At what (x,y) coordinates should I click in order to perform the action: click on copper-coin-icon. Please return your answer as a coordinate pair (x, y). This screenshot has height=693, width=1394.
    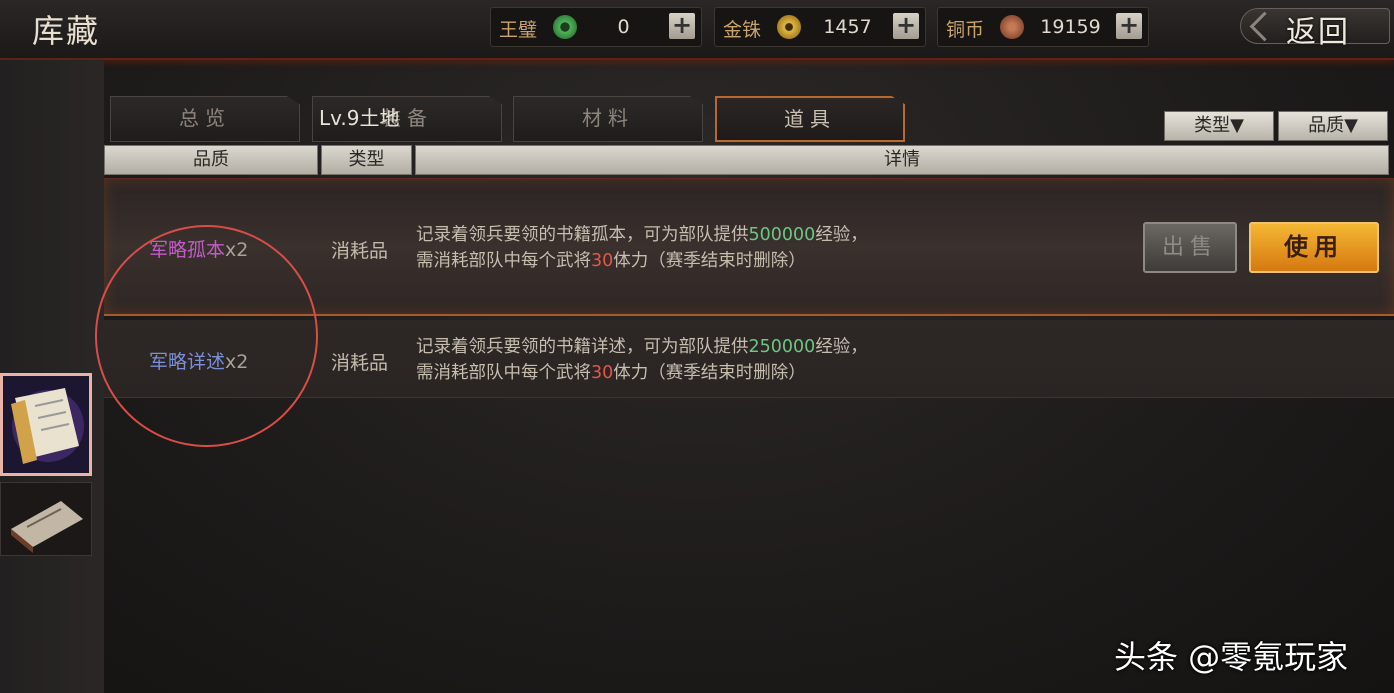
    Looking at the image, I should click on (1012, 27).